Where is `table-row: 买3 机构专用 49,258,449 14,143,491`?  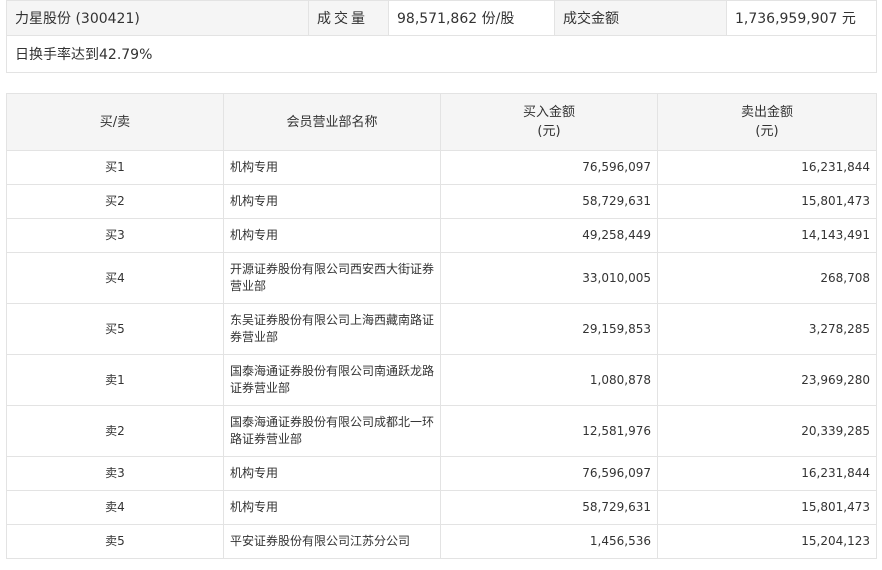 table-row: 买3 机构专用 49,258,449 14,143,491 is located at coordinates (441, 235).